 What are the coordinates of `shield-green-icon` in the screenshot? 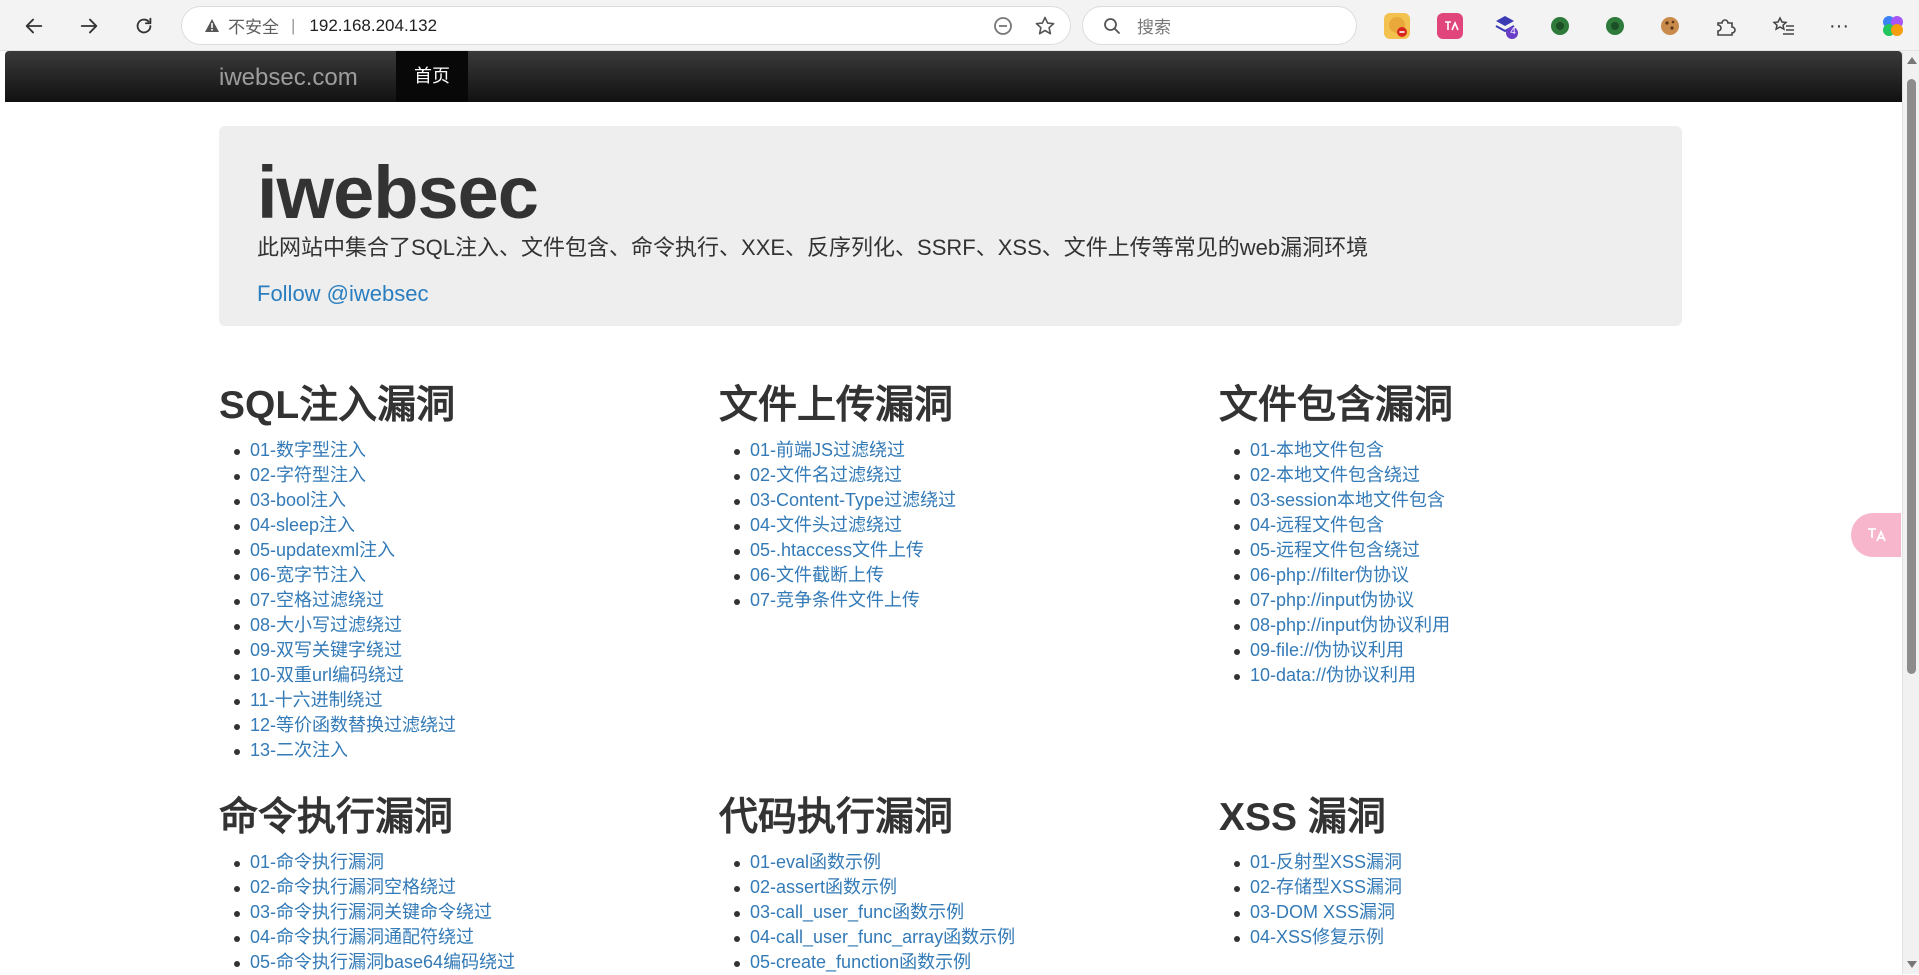 It's located at (1560, 26).